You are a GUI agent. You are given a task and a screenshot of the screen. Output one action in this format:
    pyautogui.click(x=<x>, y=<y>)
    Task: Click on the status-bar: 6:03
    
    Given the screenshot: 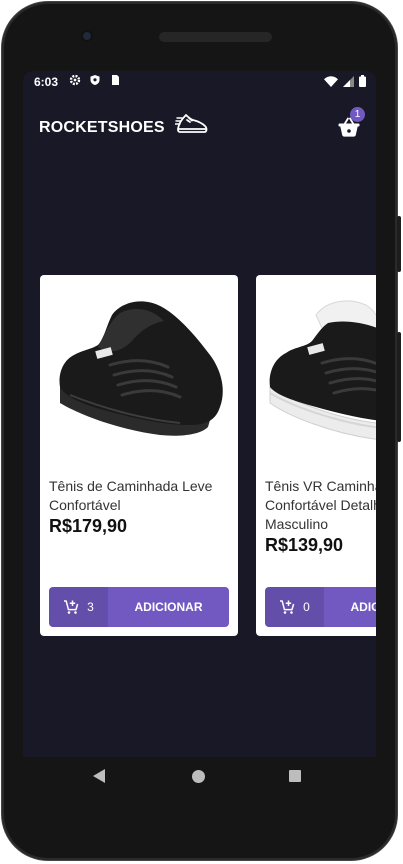 What is the action you would take?
    pyautogui.click(x=199, y=82)
    